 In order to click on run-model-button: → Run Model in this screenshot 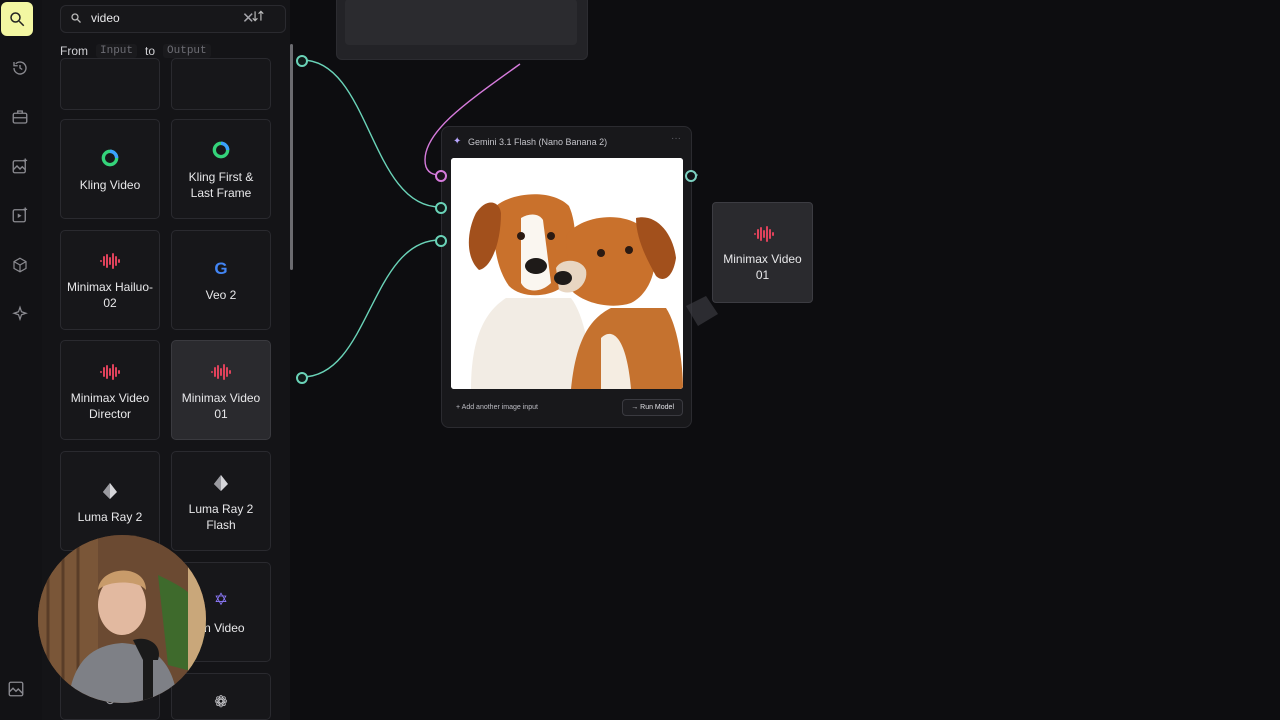, I will do `click(652, 407)`.